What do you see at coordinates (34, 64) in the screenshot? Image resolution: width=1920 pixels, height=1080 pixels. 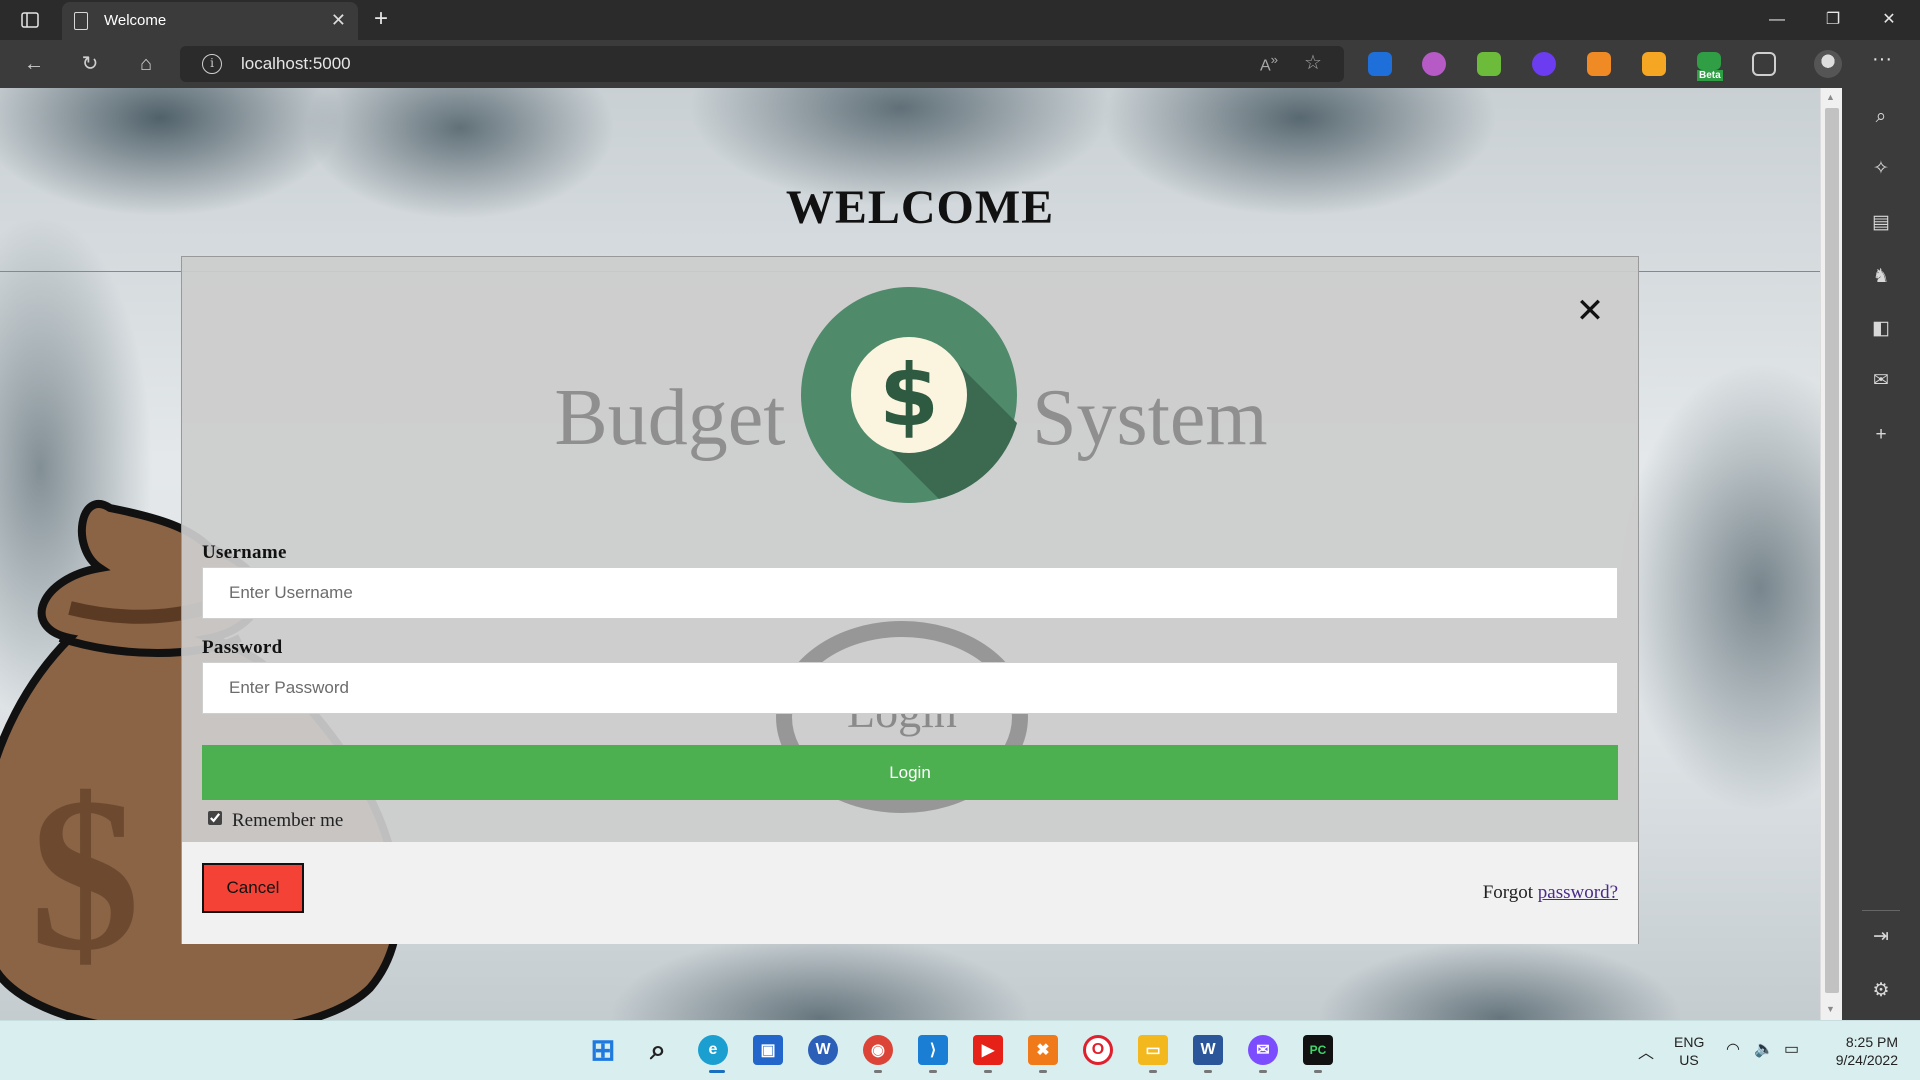 I see `back-arrow-icon: ←` at bounding box center [34, 64].